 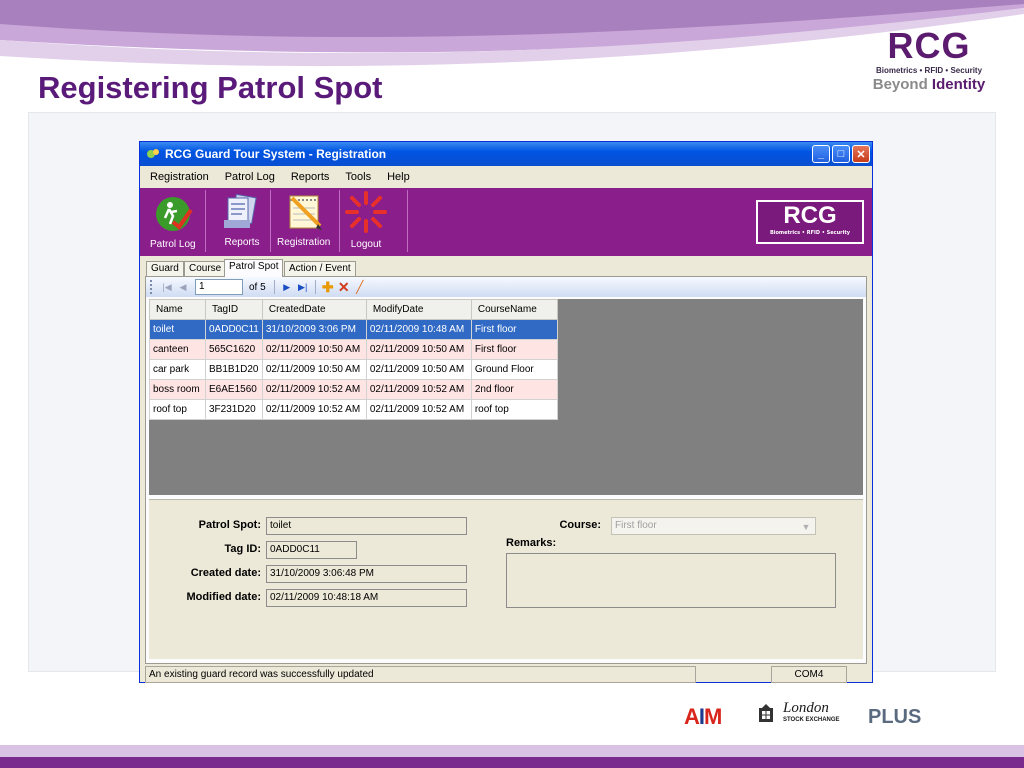 What do you see at coordinates (303, 287) in the screenshot?
I see `move-last-icon: ▶|` at bounding box center [303, 287].